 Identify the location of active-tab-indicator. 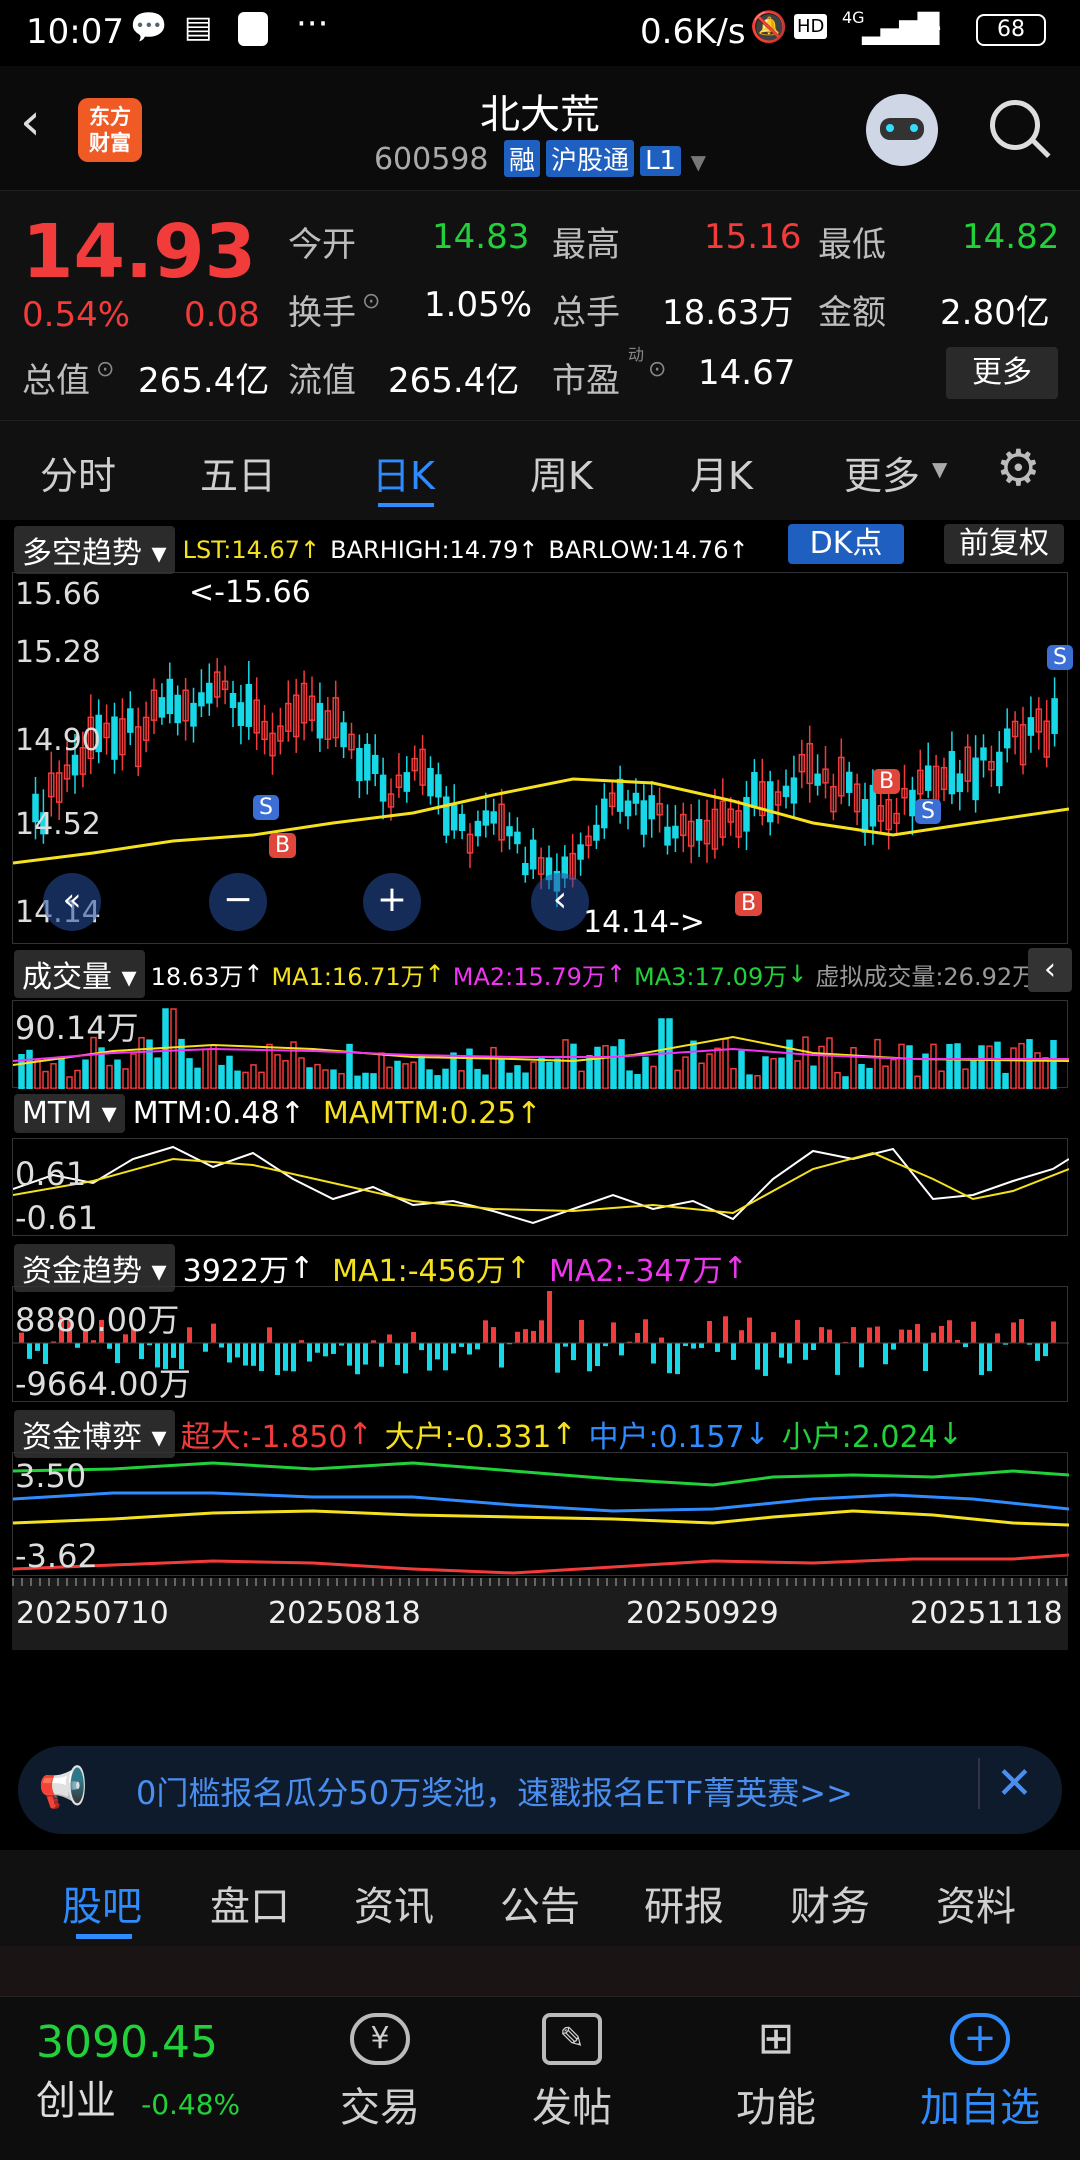
(406, 505).